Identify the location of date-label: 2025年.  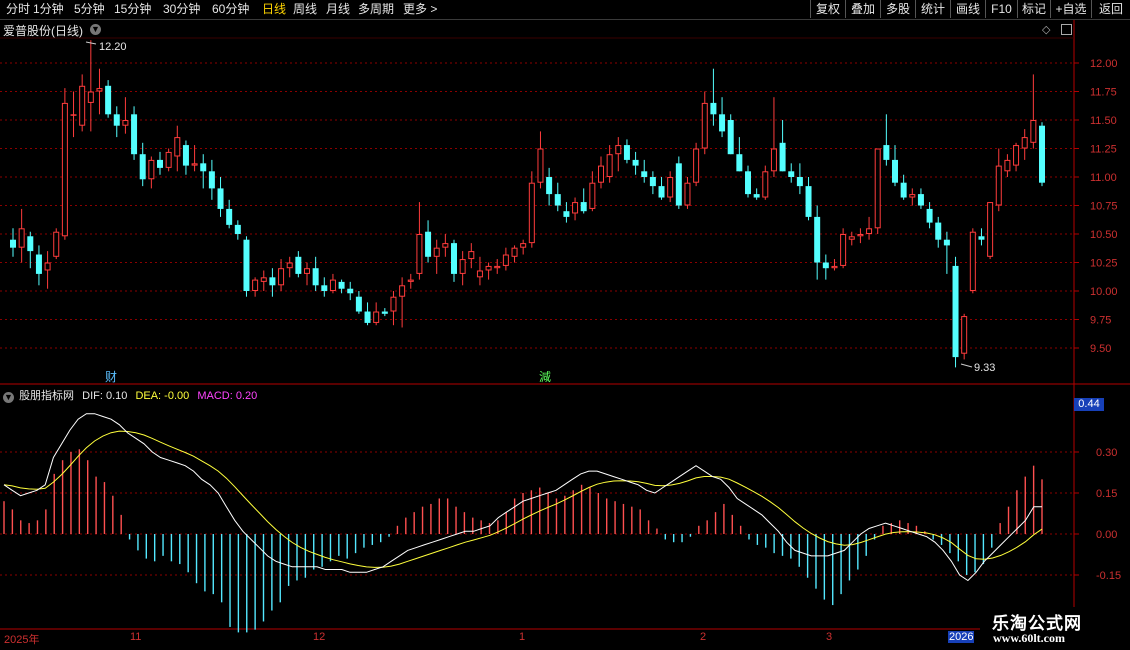
(22, 640).